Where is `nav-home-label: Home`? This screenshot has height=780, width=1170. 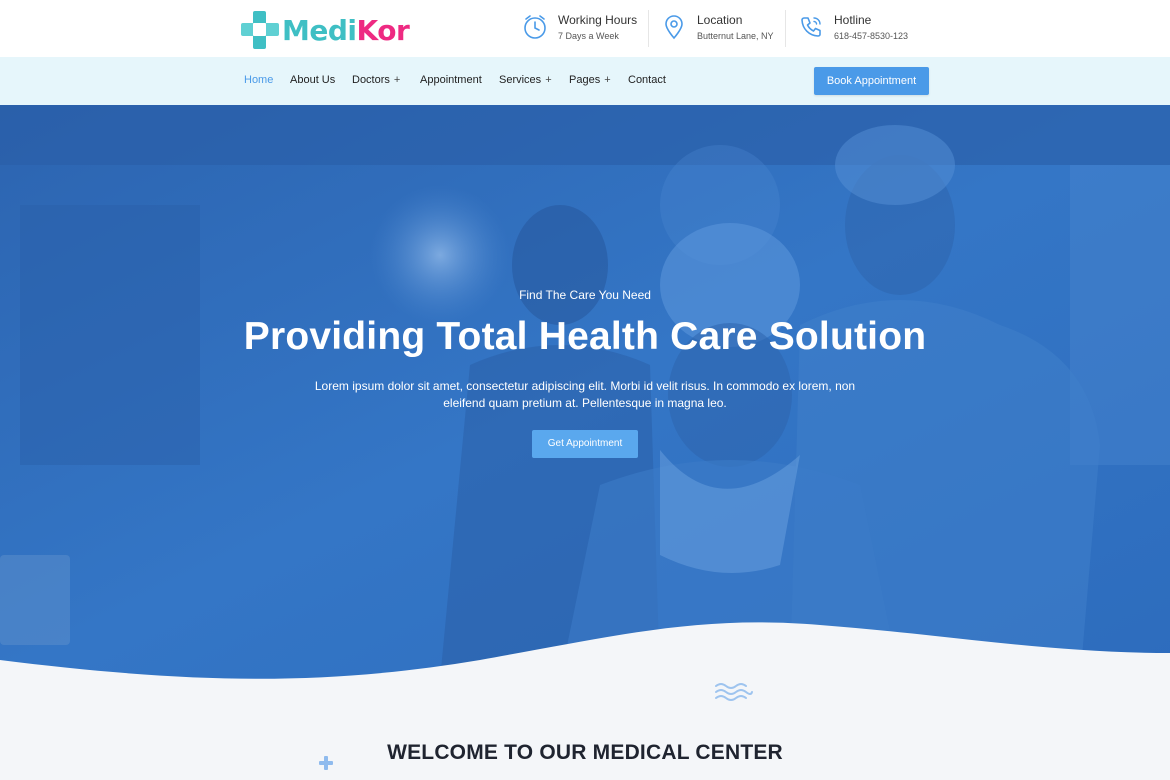 nav-home-label: Home is located at coordinates (259, 80).